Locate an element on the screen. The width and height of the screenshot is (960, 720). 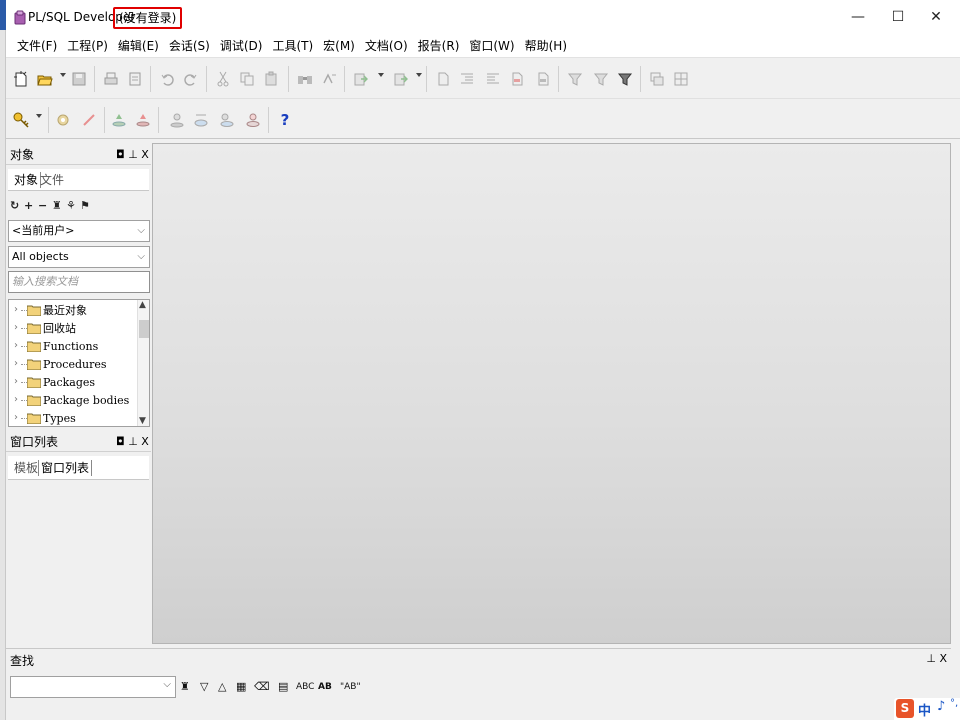
find-binoculars-icon: ♜ is located at coordinates (185, 687).